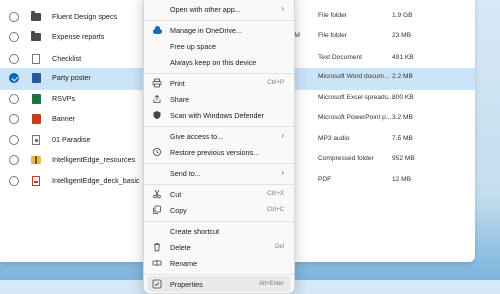 The height and width of the screenshot is (294, 500). What do you see at coordinates (71, 77) in the screenshot?
I see `file-name: Party poster` at bounding box center [71, 77].